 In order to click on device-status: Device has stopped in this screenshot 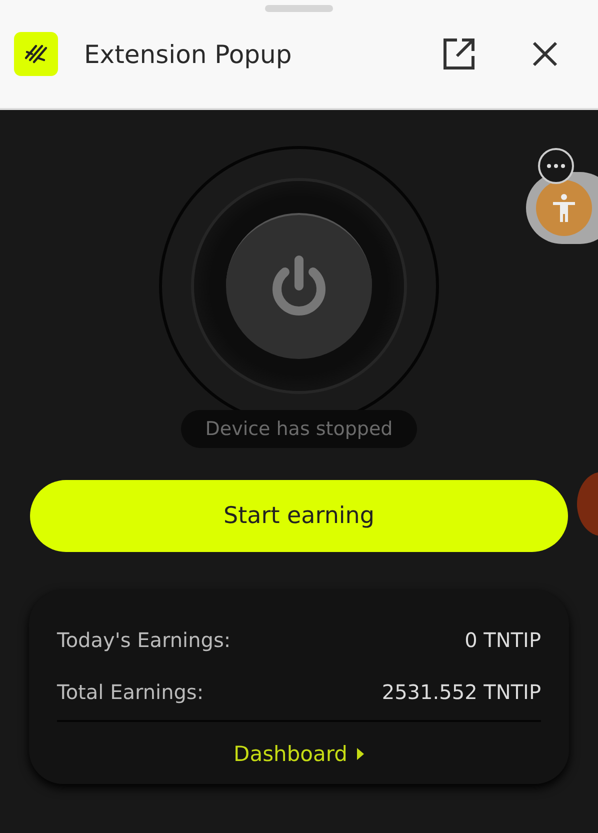, I will do `click(299, 429)`.